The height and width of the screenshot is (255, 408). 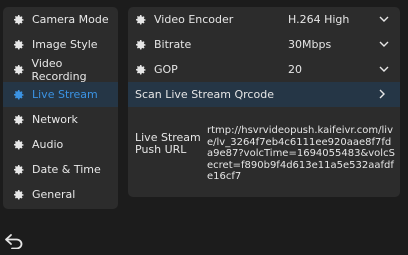 I want to click on bitrate-row: Bitrate 30Mbps, so click(x=264, y=44).